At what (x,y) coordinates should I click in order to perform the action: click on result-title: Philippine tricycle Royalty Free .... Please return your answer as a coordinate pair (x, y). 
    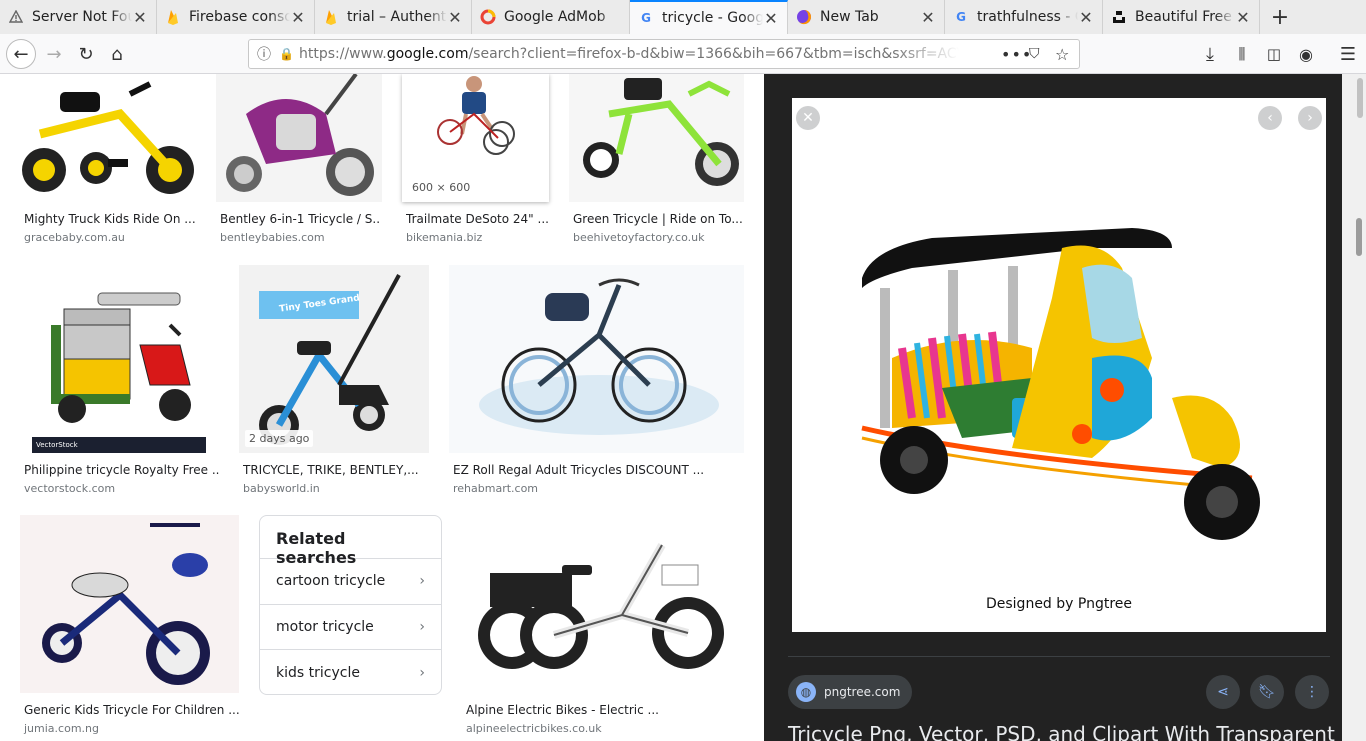
    Looking at the image, I should click on (121, 470).